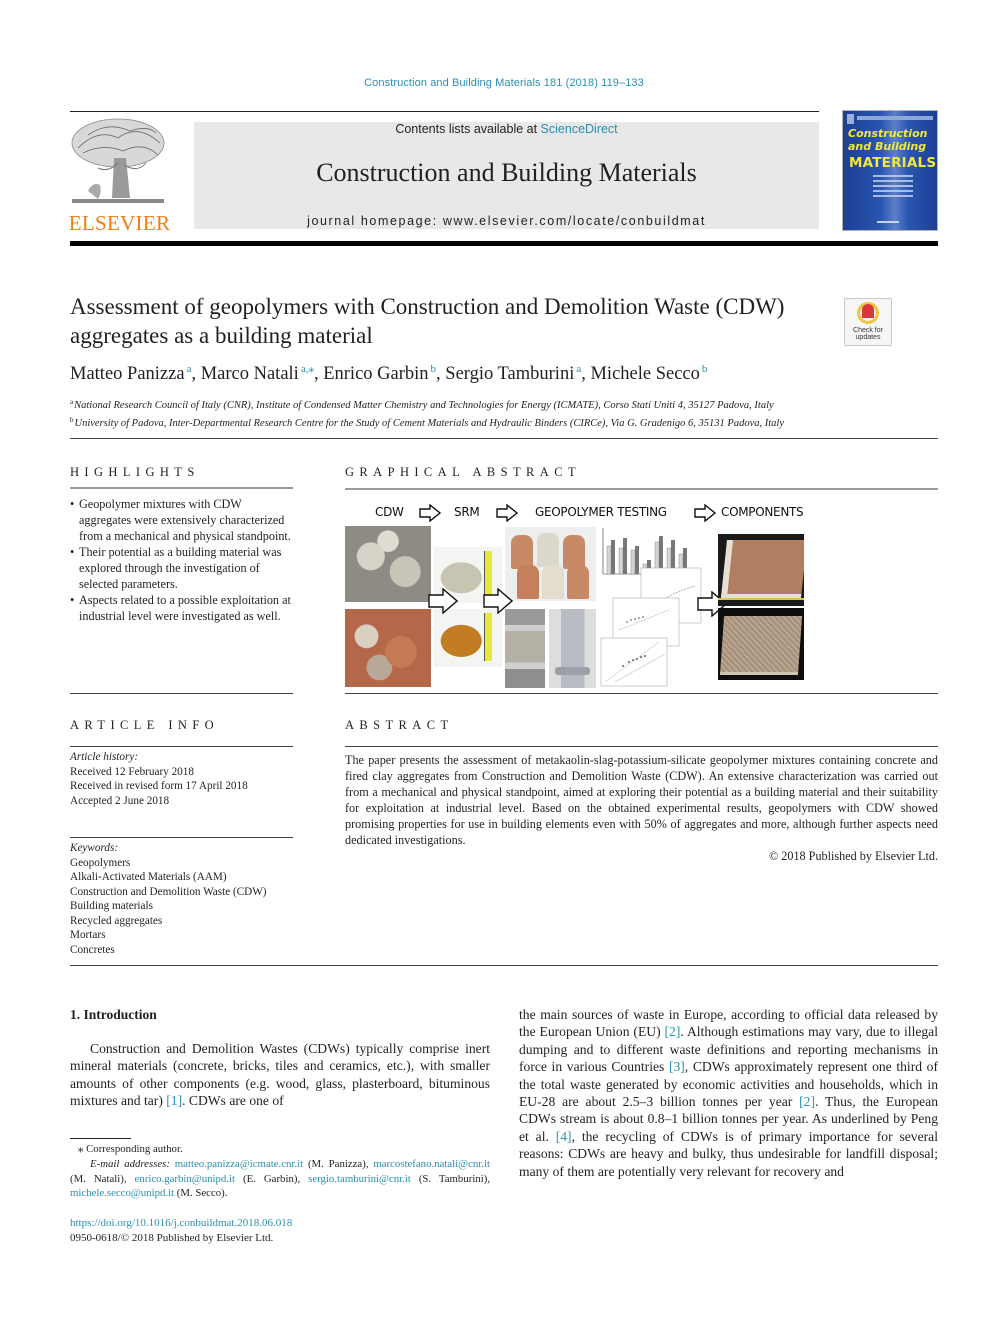  What do you see at coordinates (444, 111) in the screenshot?
I see `header-top-rule` at bounding box center [444, 111].